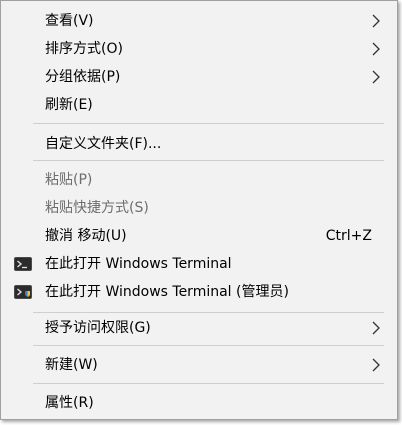 This screenshot has height=425, width=402. Describe the element at coordinates (98, 328) in the screenshot. I see `menu-item-label: 授予访问权限(G)` at that location.